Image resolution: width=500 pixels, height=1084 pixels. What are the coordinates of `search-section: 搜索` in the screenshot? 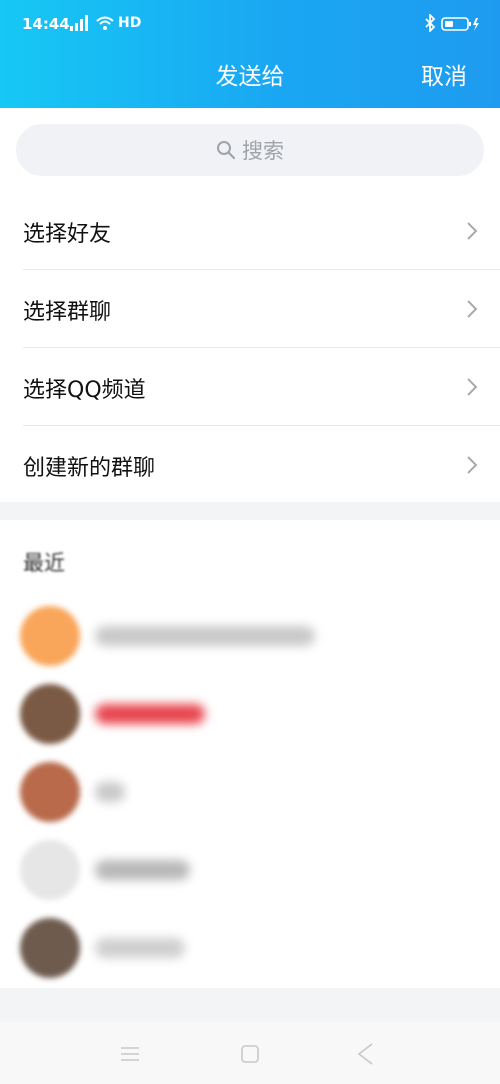 It's located at (250, 150).